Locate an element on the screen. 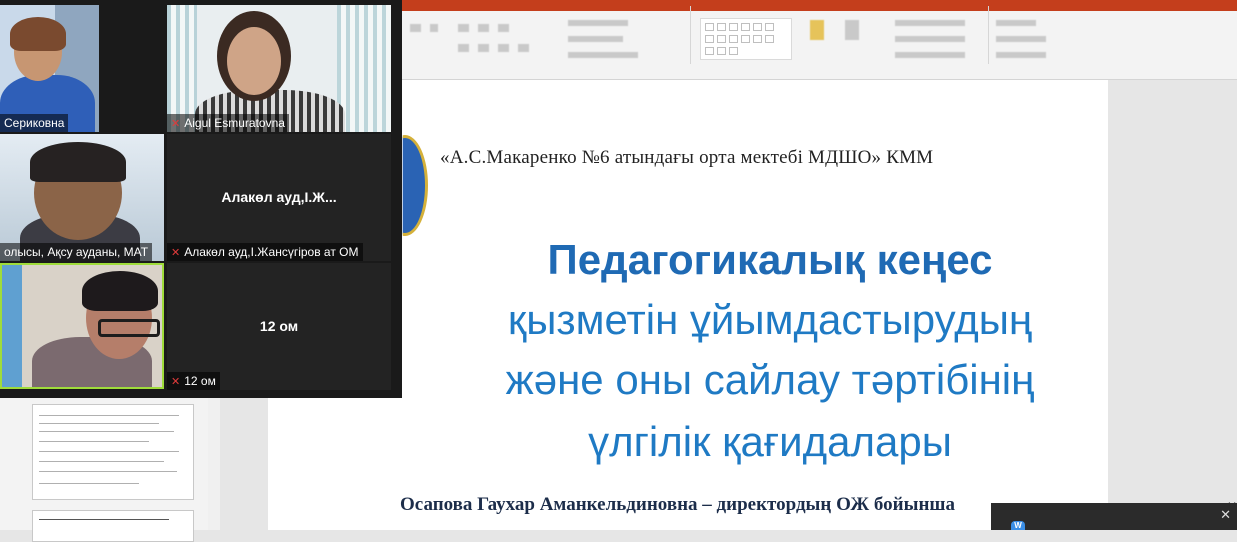 This screenshot has width=1237, height=542. participant-name: ✕ Aigul Esmuratovna is located at coordinates (228, 123).